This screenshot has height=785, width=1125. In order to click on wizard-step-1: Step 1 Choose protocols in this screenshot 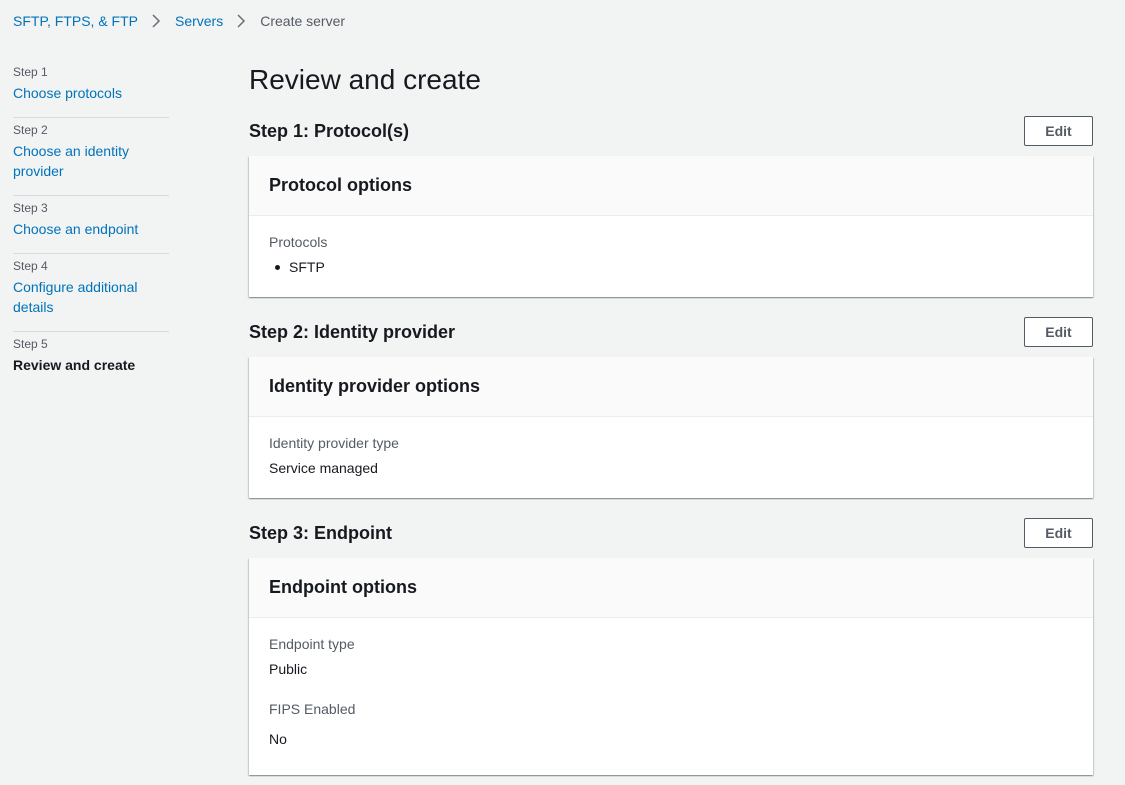, I will do `click(91, 89)`.